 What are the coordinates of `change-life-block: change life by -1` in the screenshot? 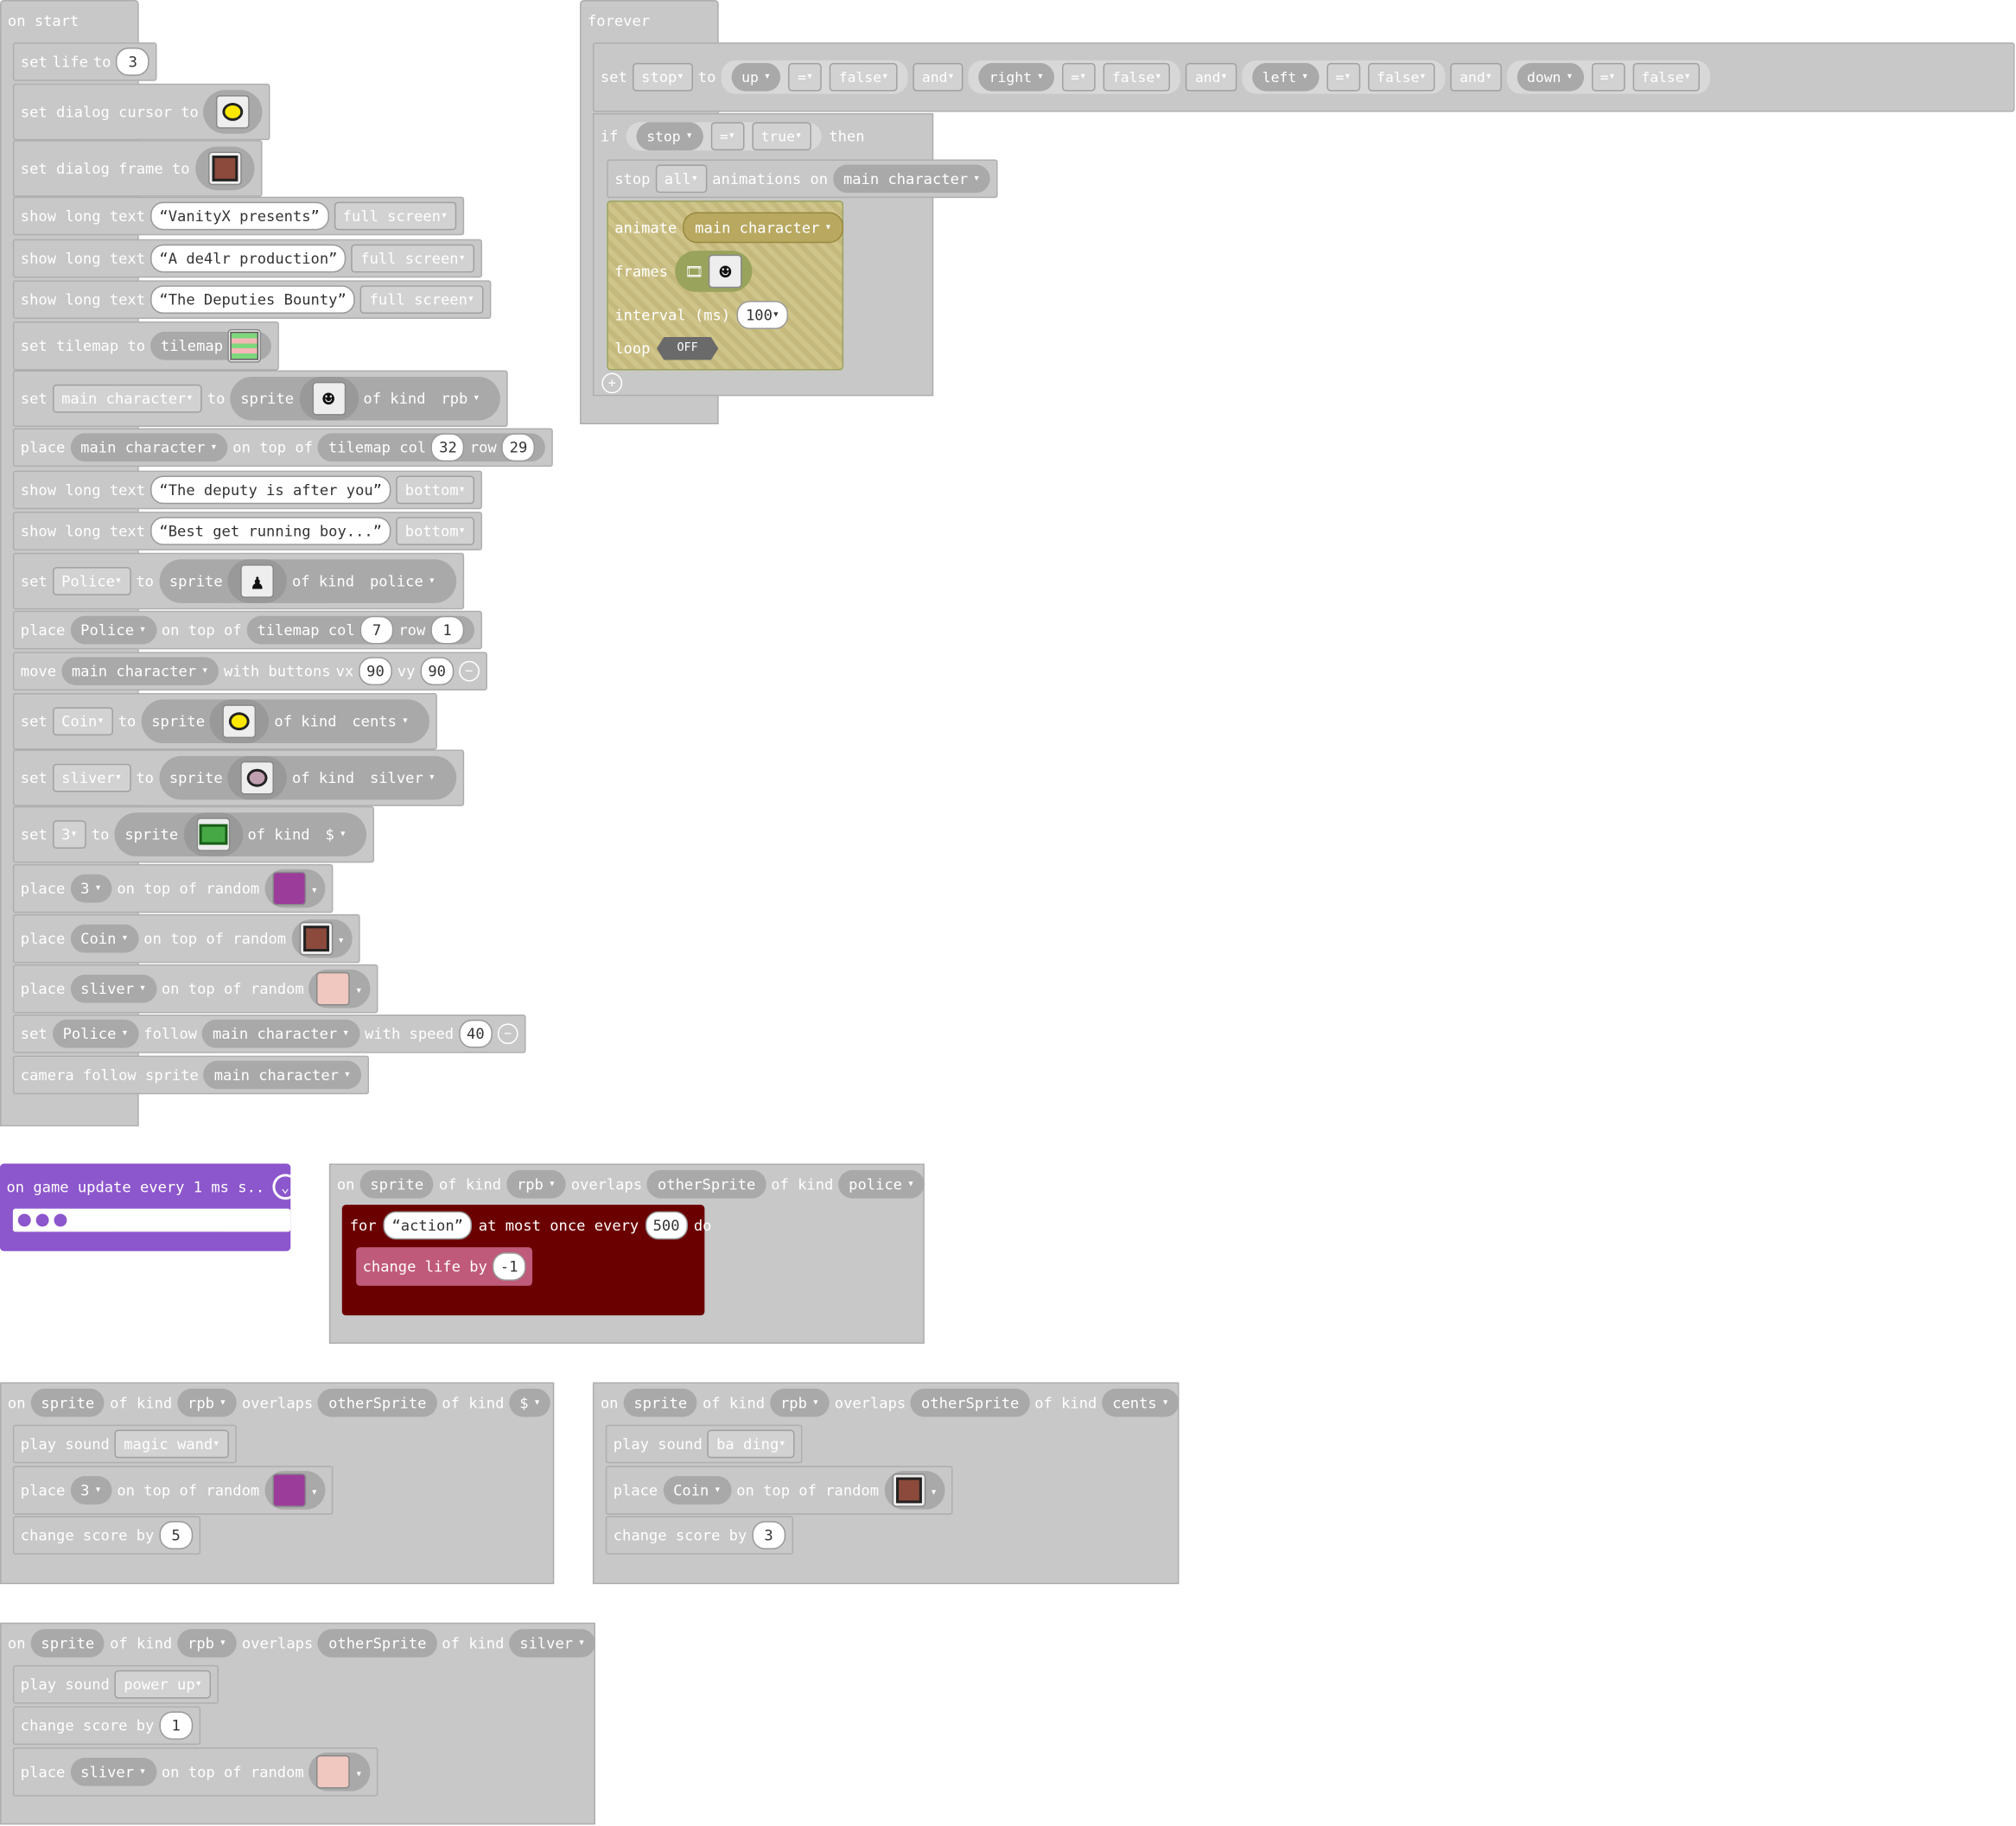 It's located at (444, 1266).